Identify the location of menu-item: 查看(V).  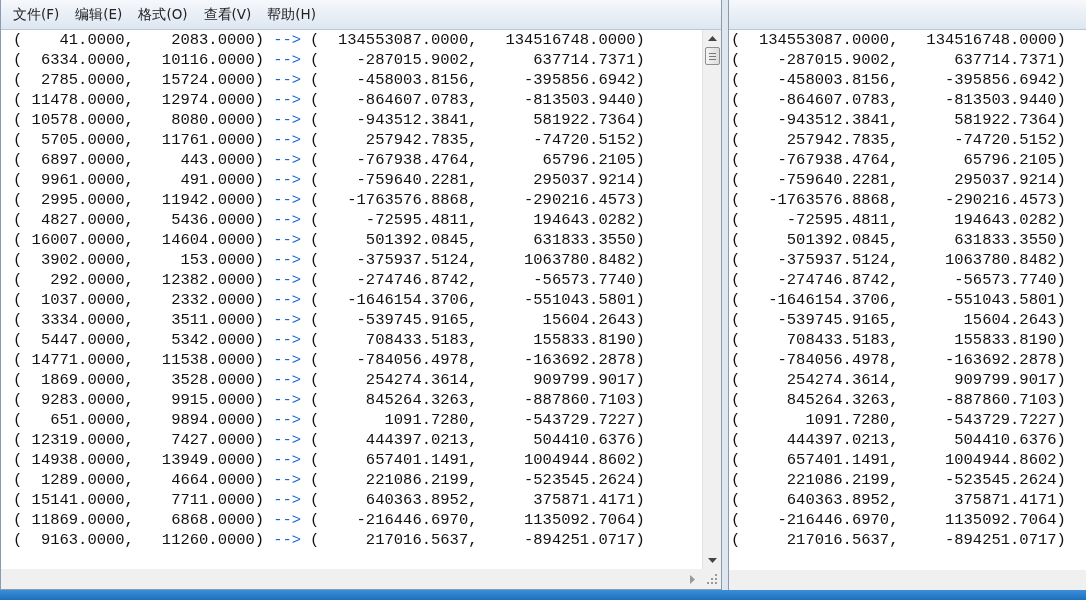
(227, 14).